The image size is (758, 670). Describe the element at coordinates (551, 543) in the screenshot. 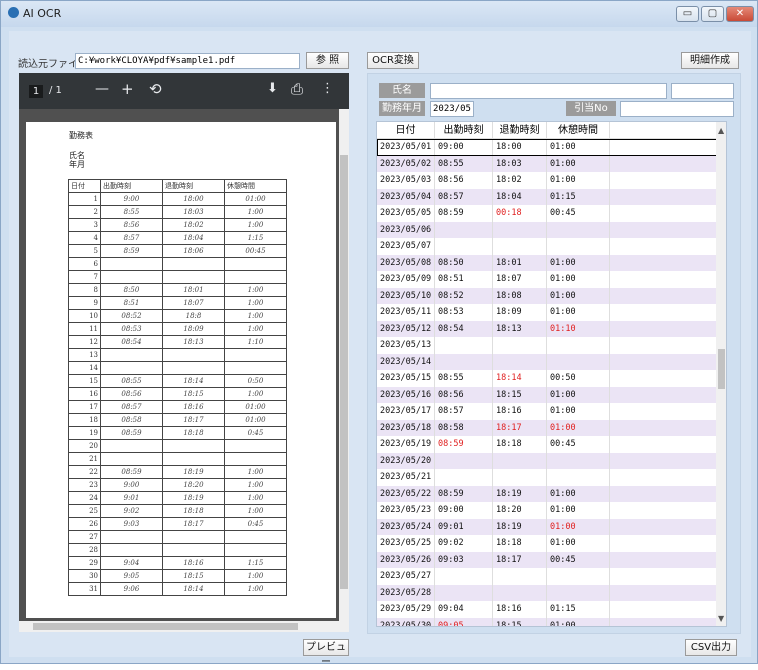

I see `grid-row: 2023/05/25 09:02 18:18 01:00` at that location.